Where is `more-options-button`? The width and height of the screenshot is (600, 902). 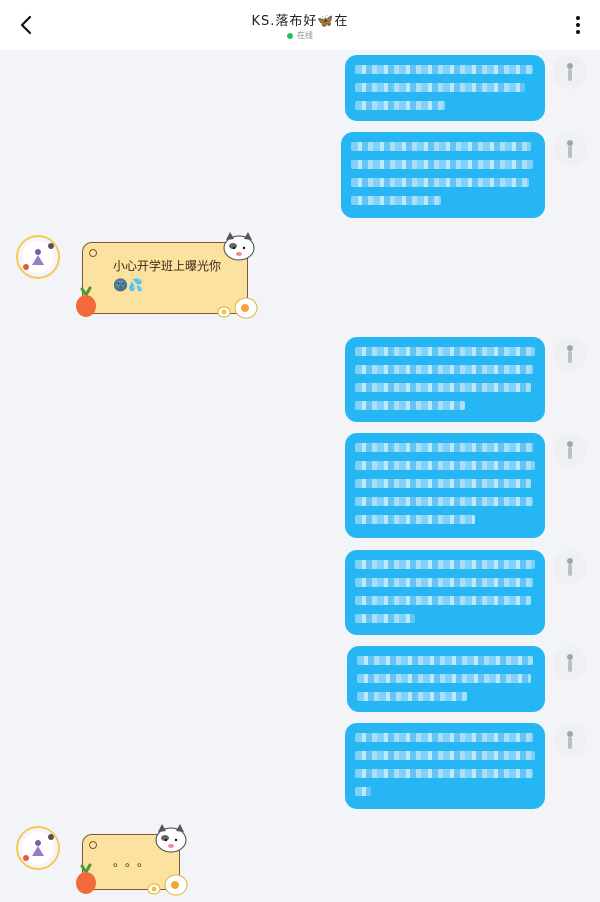 more-options-button is located at coordinates (578, 25).